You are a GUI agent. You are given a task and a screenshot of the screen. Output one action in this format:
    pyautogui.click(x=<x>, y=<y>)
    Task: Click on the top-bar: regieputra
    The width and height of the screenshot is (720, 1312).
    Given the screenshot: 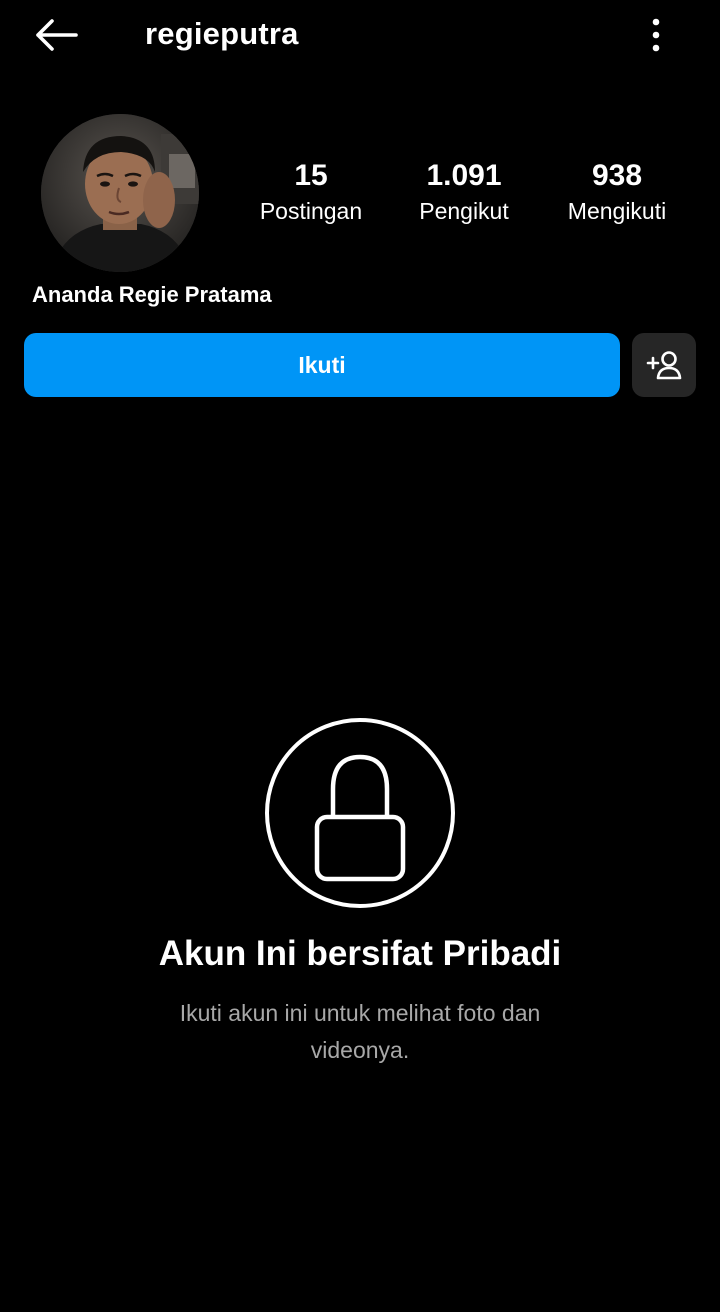 What is the action you would take?
    pyautogui.click(x=360, y=35)
    